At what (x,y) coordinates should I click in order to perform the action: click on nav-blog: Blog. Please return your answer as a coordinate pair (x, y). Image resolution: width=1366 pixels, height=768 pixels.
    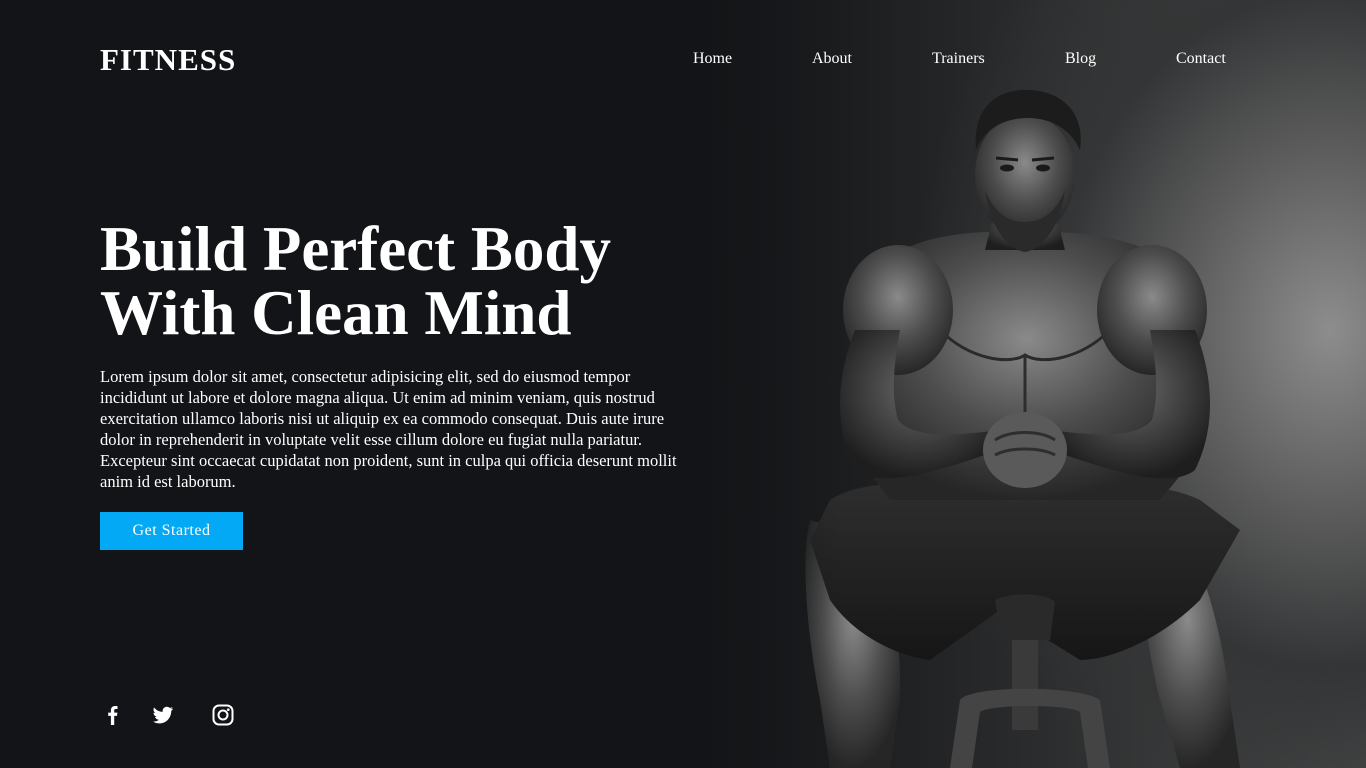
    Looking at the image, I should click on (1080, 59).